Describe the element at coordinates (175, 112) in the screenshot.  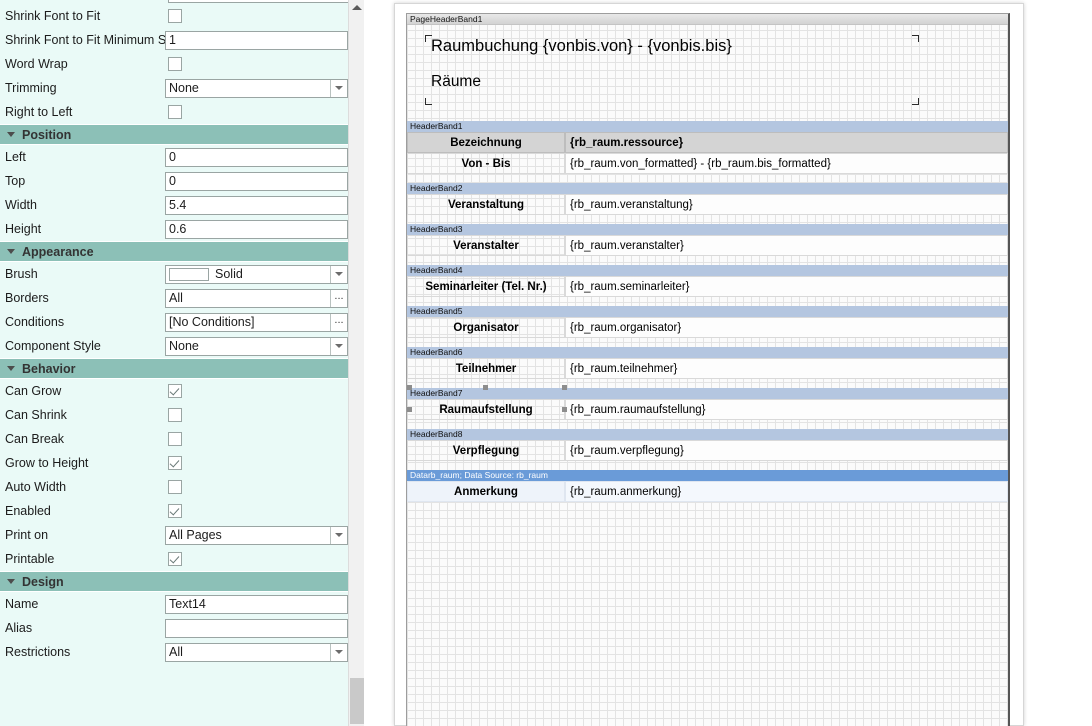
I see `checkbox-right-to-left` at that location.